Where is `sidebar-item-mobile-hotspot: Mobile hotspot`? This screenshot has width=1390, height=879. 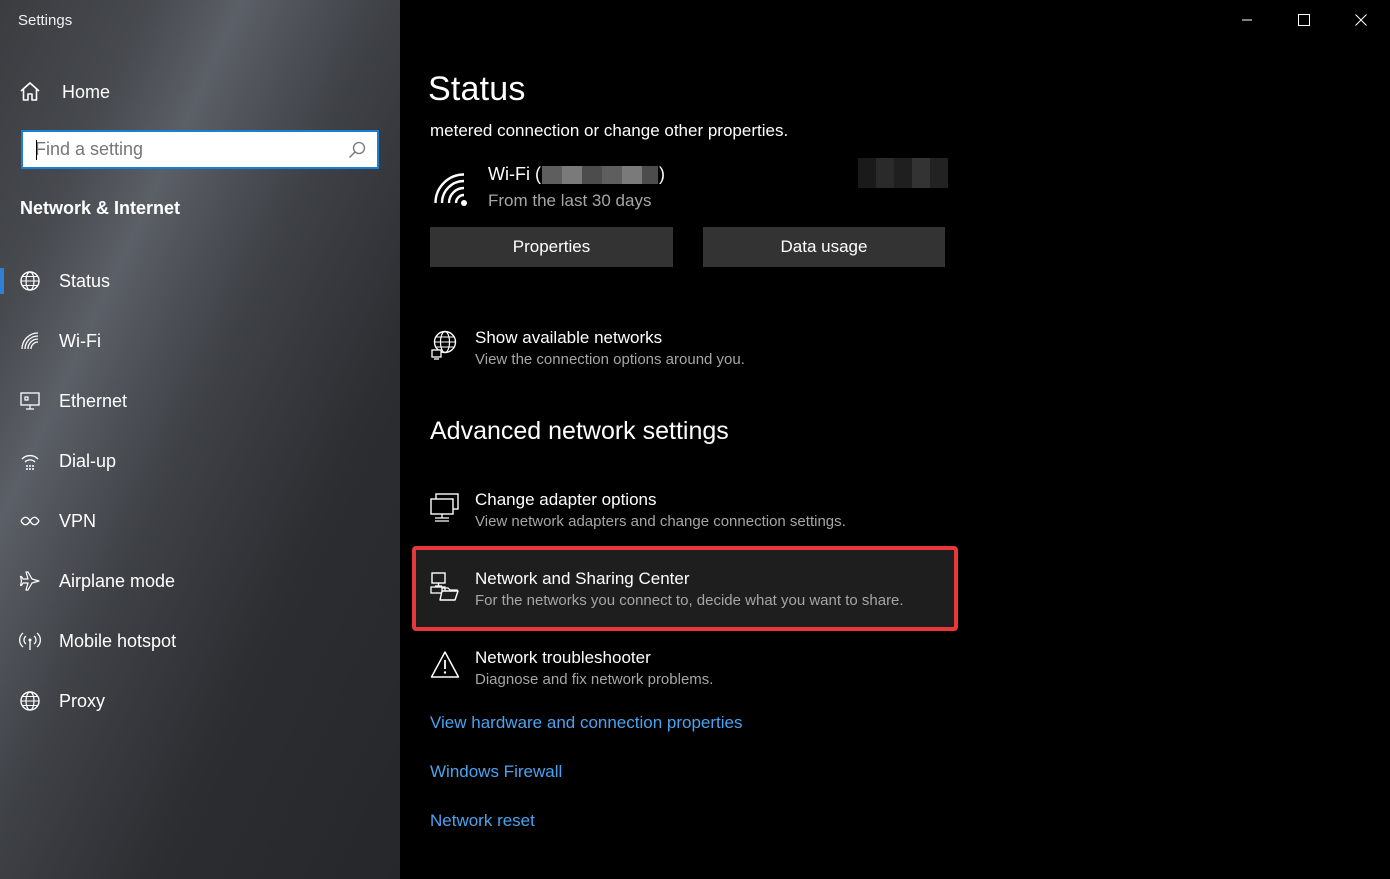
sidebar-item-mobile-hotspot: Mobile hotspot is located at coordinates (200, 652).